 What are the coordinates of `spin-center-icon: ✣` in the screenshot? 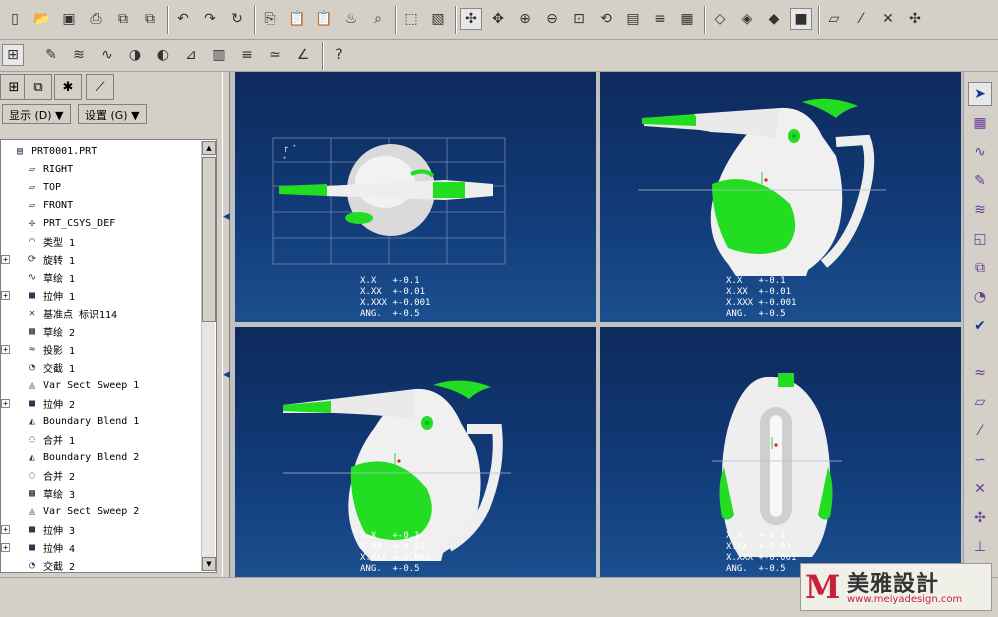 It's located at (471, 19).